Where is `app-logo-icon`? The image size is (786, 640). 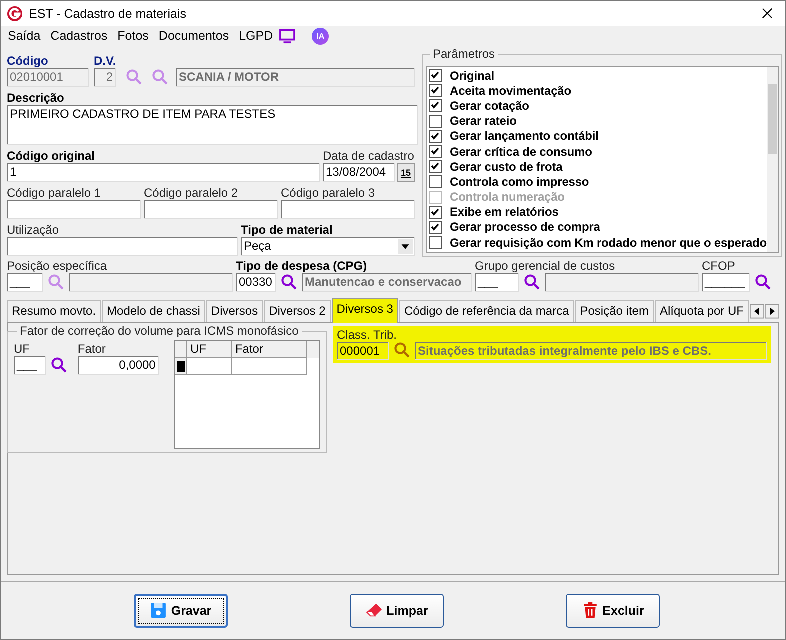
app-logo-icon is located at coordinates (15, 14).